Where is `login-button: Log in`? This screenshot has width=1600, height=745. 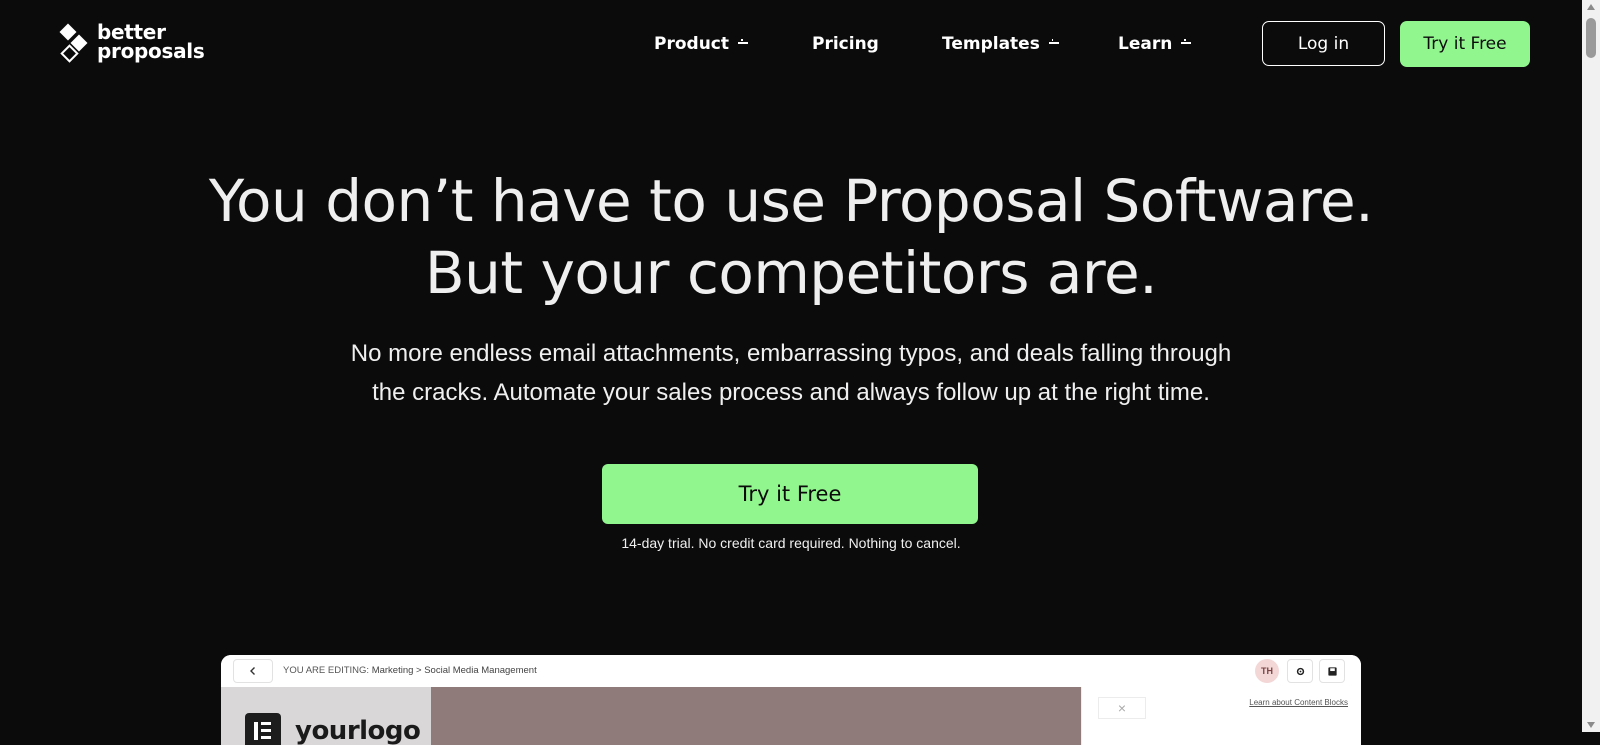 login-button: Log in is located at coordinates (1323, 43).